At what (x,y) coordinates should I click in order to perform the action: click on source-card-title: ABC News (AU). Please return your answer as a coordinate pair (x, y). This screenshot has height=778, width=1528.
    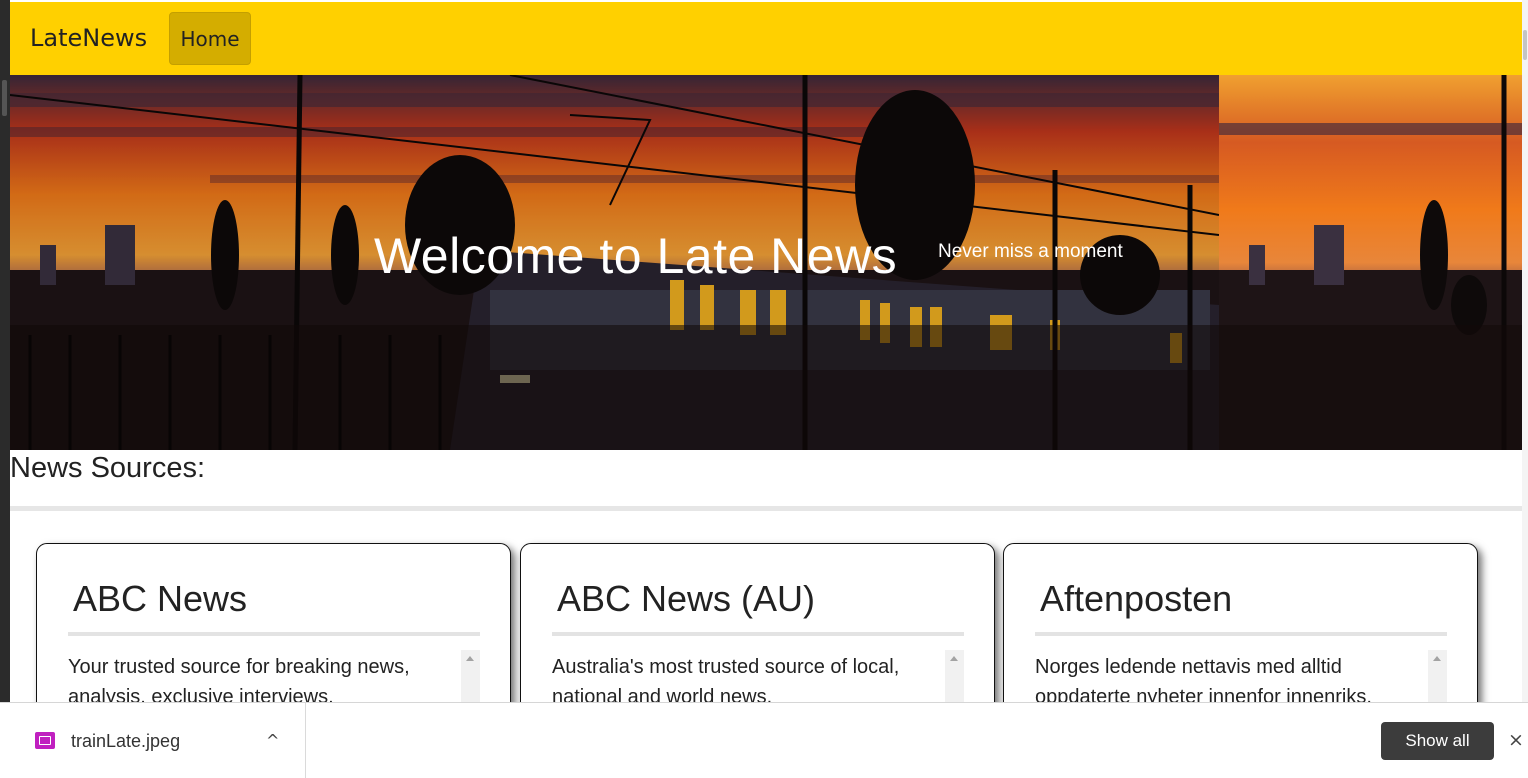
    Looking at the image, I should click on (686, 599).